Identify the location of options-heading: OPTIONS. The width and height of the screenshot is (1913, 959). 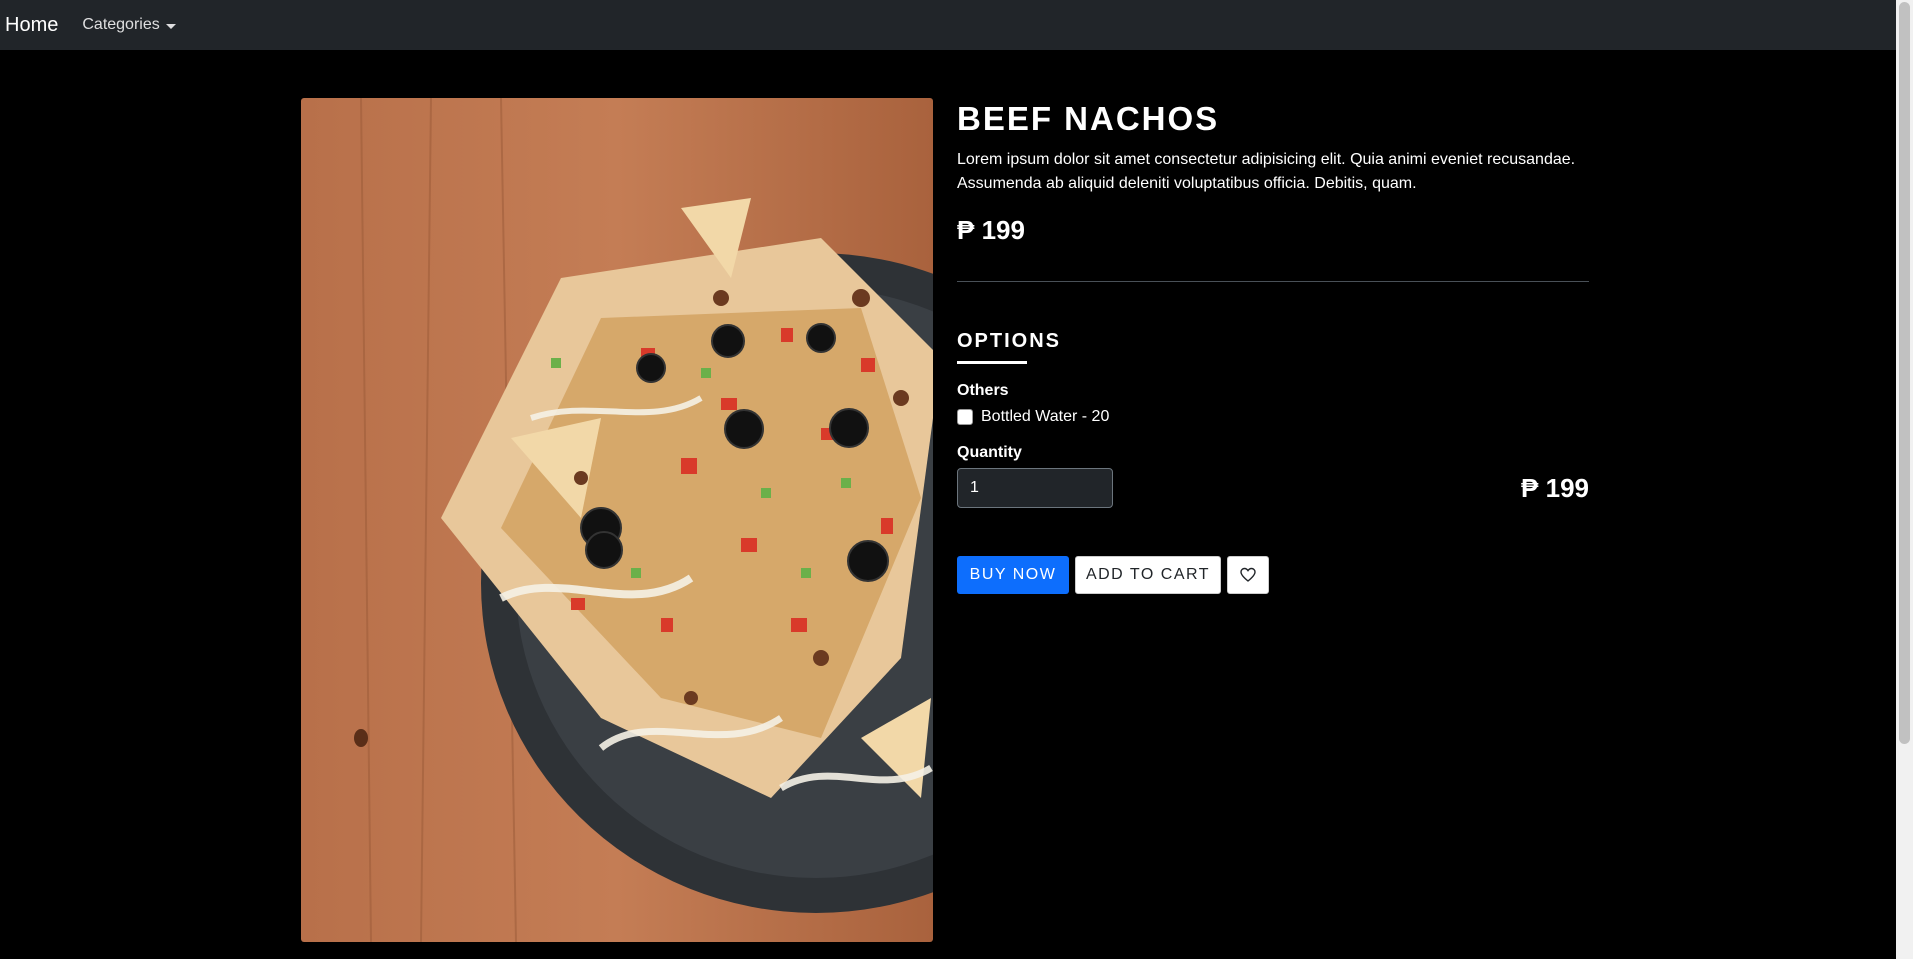
(1009, 341).